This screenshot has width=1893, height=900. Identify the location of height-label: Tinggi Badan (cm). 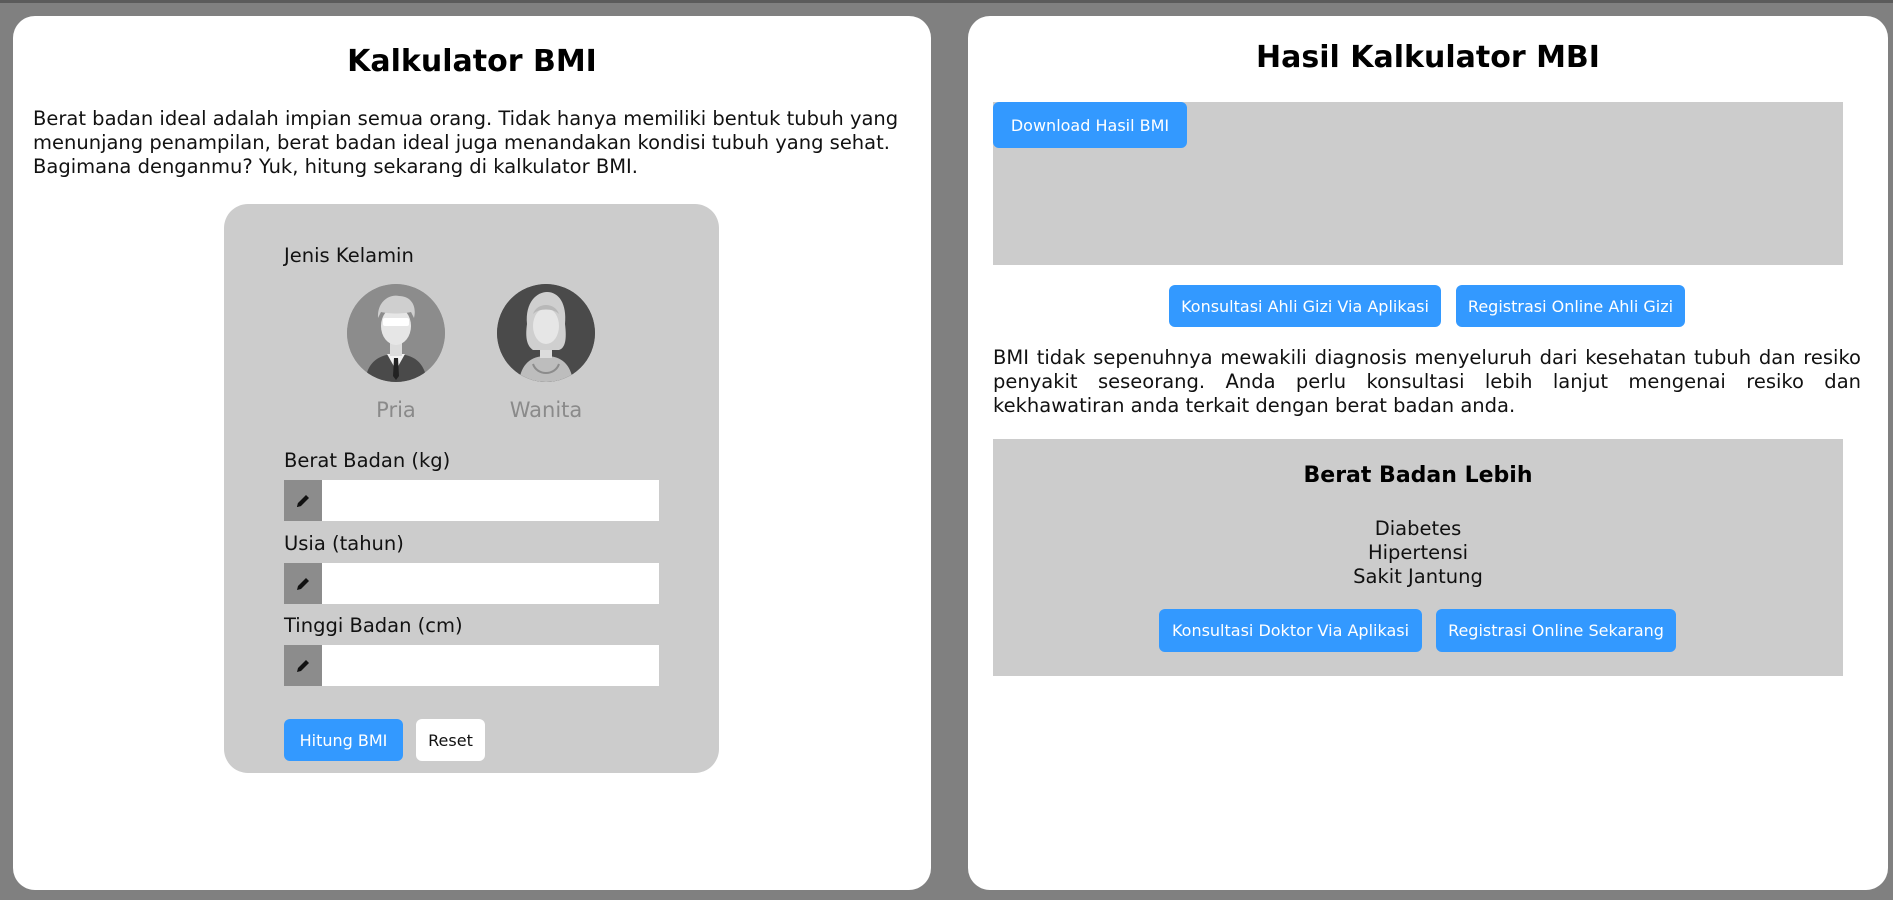
(373, 625).